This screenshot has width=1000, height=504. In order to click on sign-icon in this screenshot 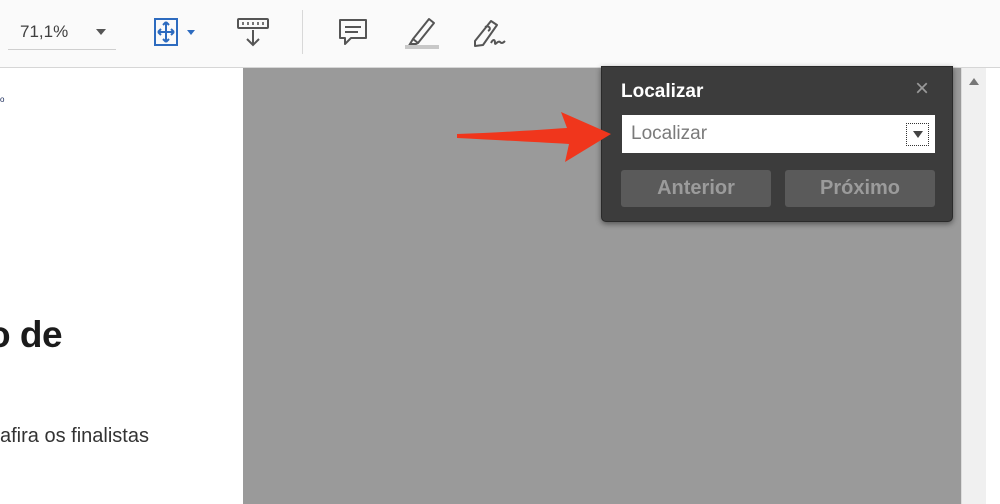, I will do `click(490, 33)`.